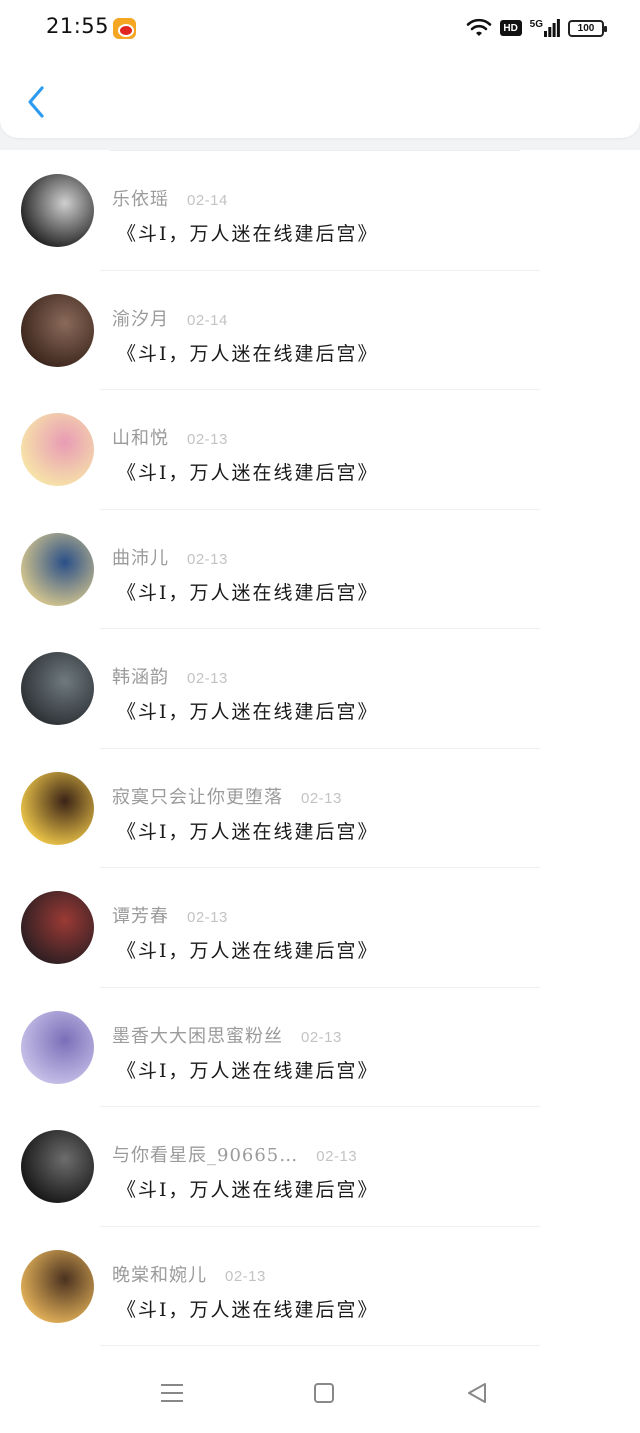  I want to click on weibo-notification-icon, so click(124, 28).